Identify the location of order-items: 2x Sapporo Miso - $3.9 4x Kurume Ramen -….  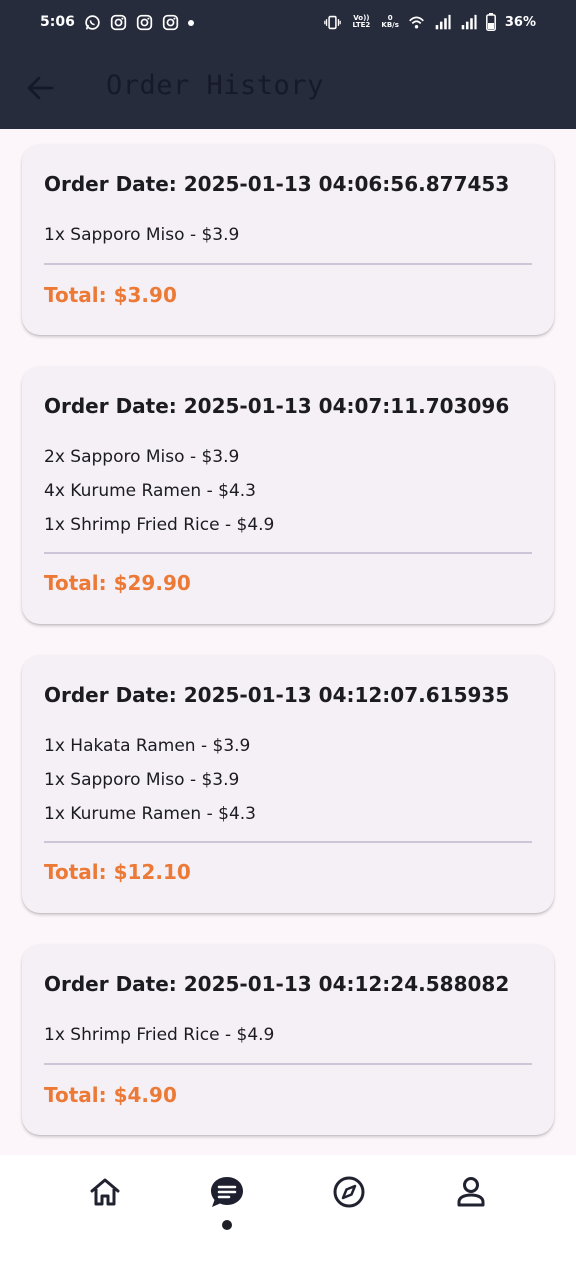
(159, 497).